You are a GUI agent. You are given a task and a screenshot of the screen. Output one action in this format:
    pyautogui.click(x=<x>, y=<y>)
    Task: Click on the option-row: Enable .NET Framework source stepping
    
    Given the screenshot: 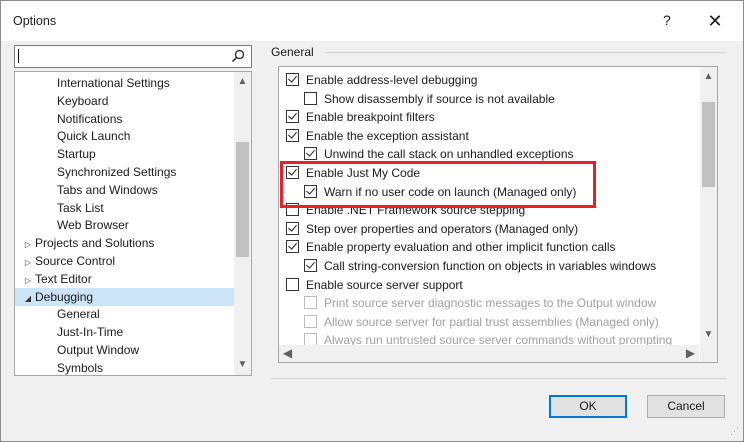 What is the action you would take?
    pyautogui.click(x=405, y=210)
    